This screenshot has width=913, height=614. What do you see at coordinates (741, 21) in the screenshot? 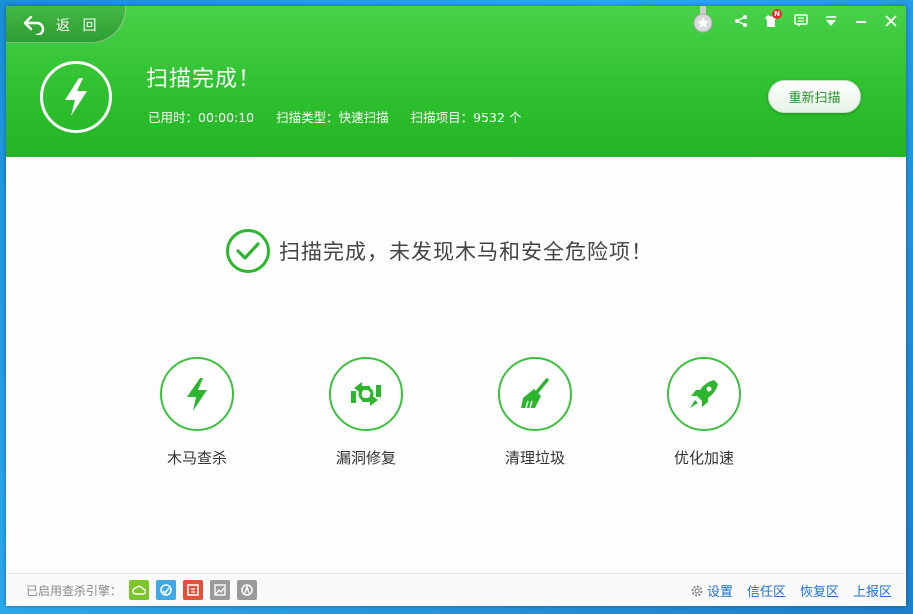
I see `share-icon` at bounding box center [741, 21].